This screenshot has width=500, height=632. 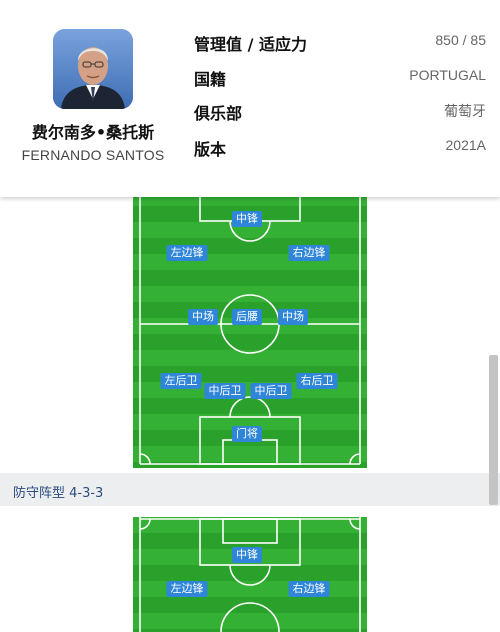 I want to click on info-row-management: 管理值 / 适应力 850 / 85, so click(x=340, y=43).